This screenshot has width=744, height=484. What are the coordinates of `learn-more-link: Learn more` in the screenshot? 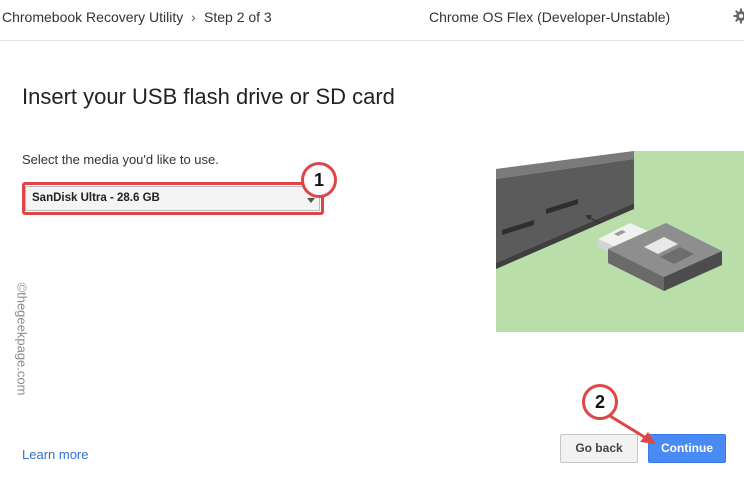 It's located at (55, 454).